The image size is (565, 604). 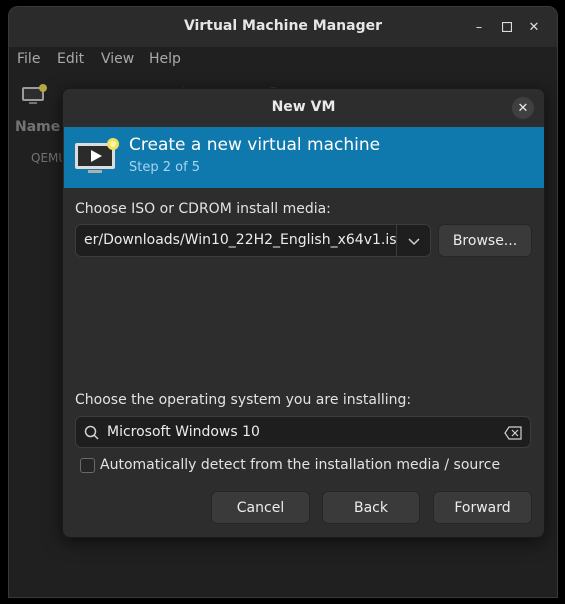 I want to click on dialog-title: New VM, so click(x=303, y=107).